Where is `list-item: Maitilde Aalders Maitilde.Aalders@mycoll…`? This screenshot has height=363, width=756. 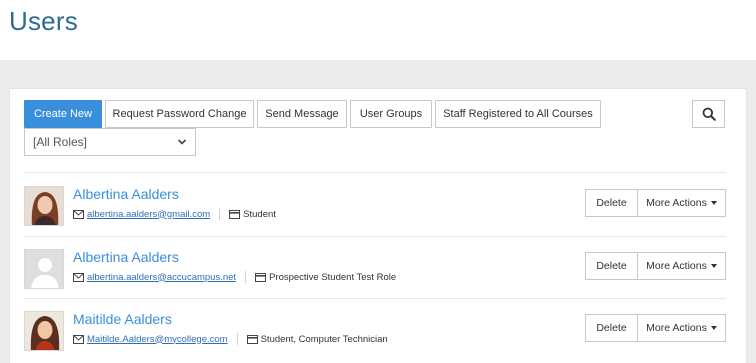 list-item: Maitilde Aalders Maitilde.Aalders@mycoll… is located at coordinates (375, 337).